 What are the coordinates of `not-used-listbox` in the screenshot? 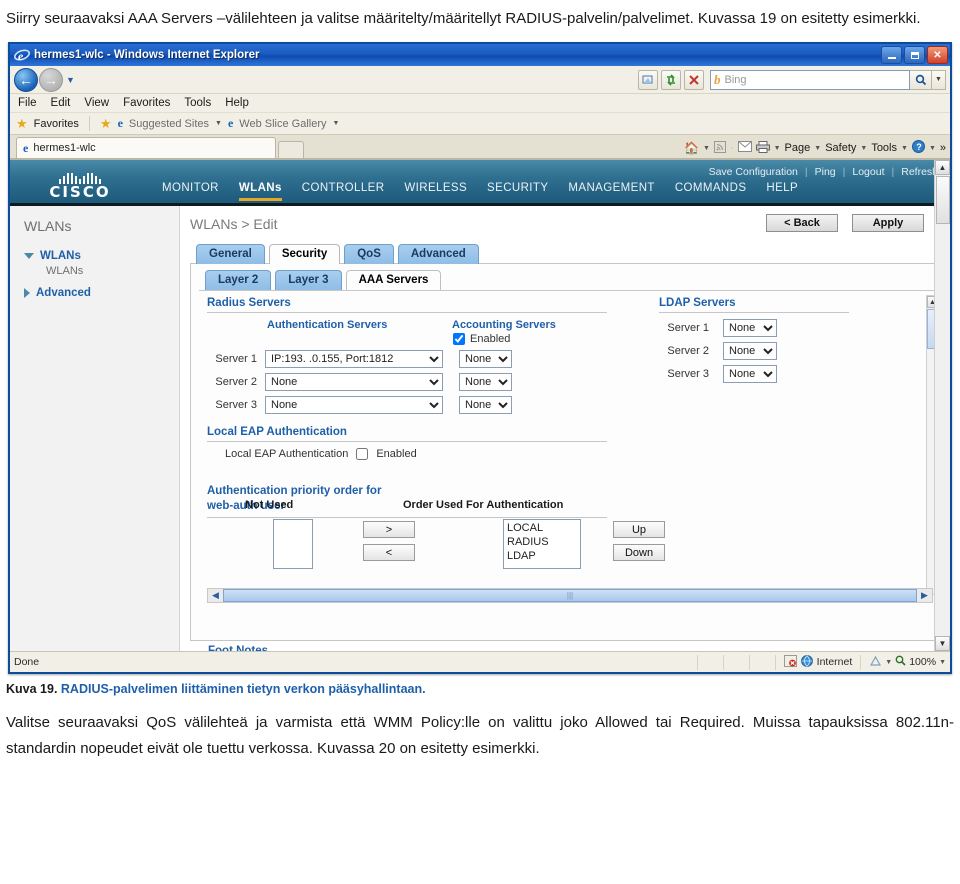 It's located at (293, 544).